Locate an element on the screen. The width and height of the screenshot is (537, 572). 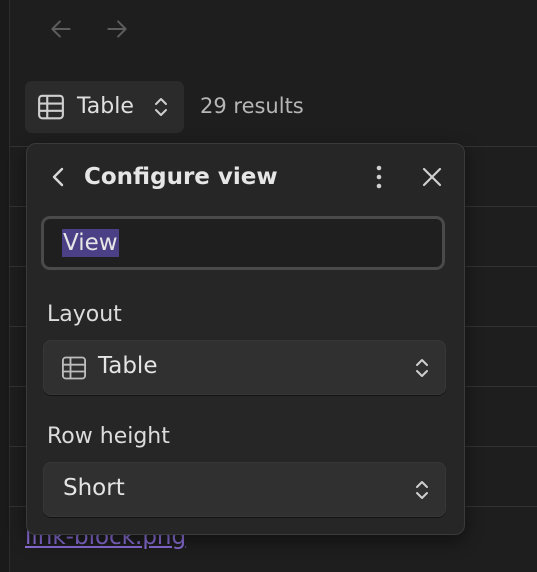
row-height-select: Short is located at coordinates (244, 489).